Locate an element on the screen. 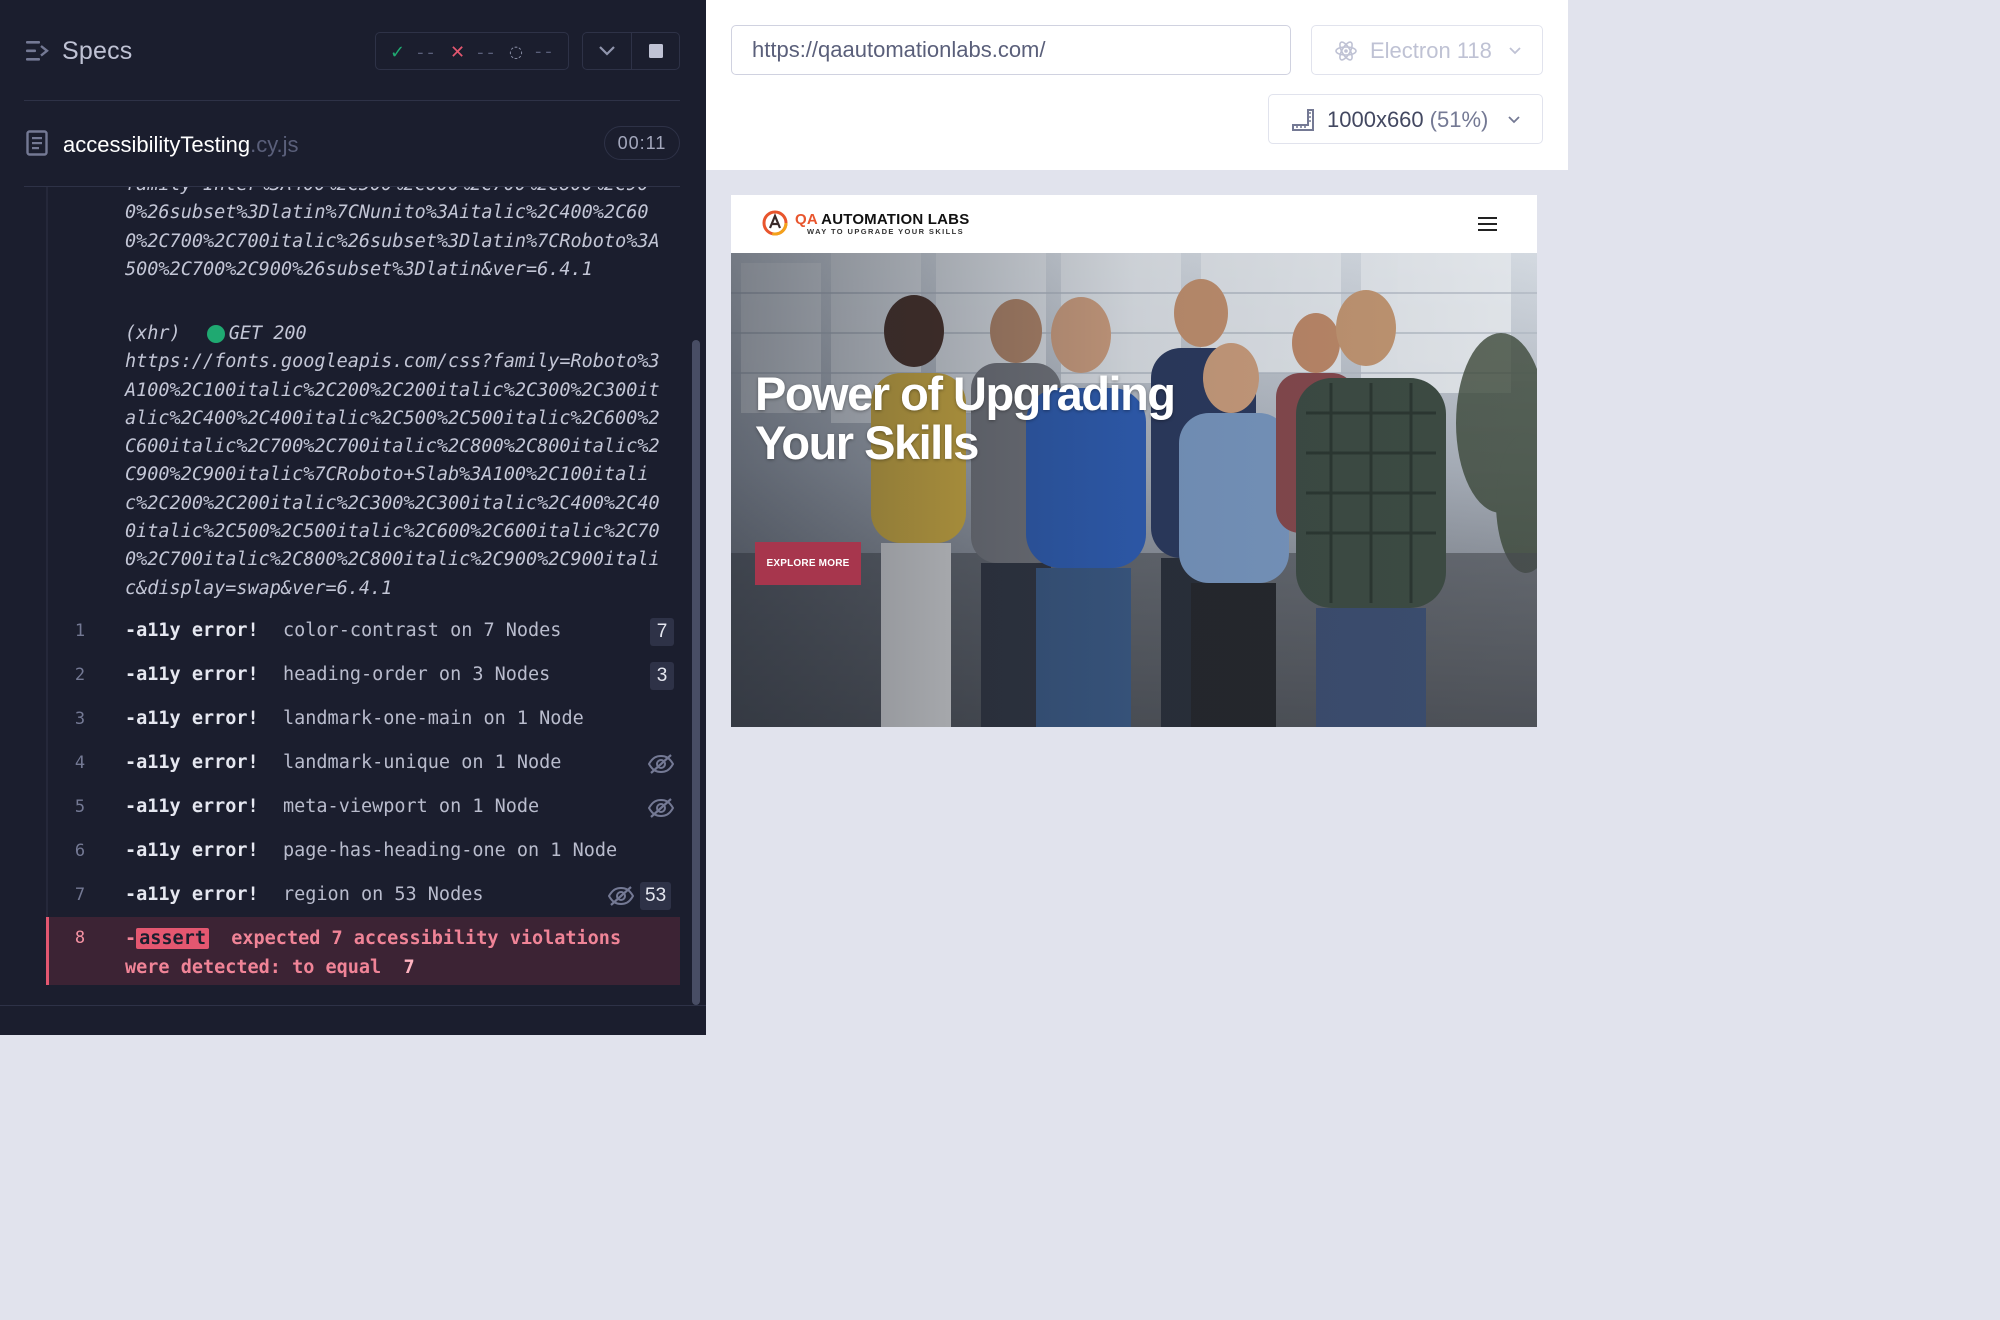  xhr-header: (xhr) GET 200 is located at coordinates (397, 334).